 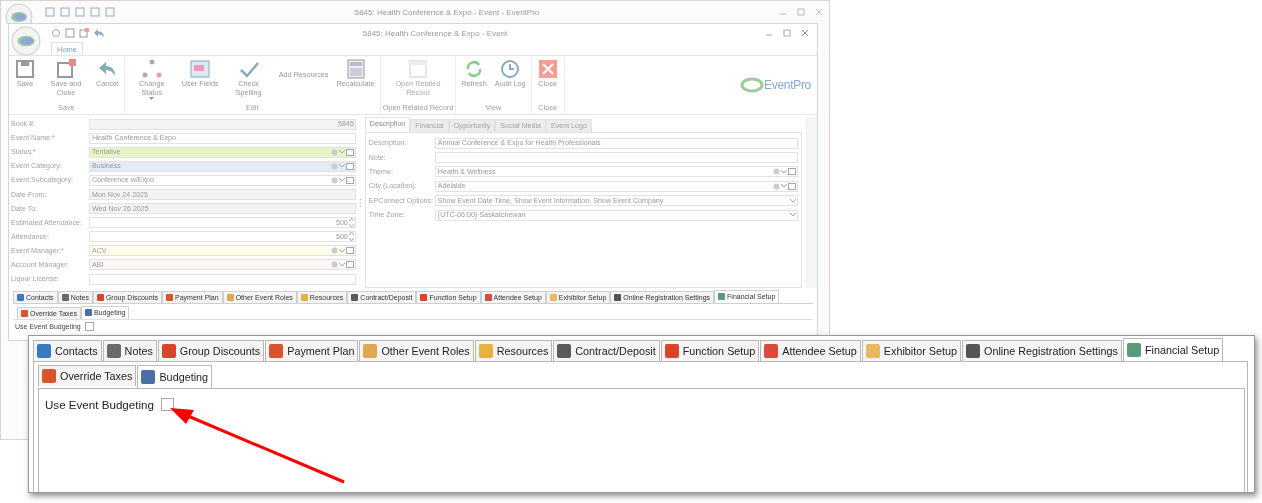 What do you see at coordinates (129, 350) in the screenshot?
I see `tab: Notes` at bounding box center [129, 350].